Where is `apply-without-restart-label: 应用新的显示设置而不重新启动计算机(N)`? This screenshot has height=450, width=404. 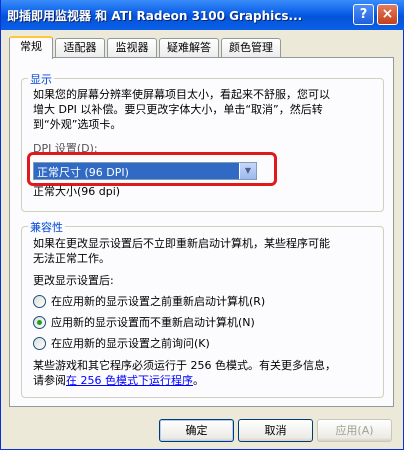
apply-without-restart-label: 应用新的显示设置而不重新启动计算机(N) is located at coordinates (153, 322).